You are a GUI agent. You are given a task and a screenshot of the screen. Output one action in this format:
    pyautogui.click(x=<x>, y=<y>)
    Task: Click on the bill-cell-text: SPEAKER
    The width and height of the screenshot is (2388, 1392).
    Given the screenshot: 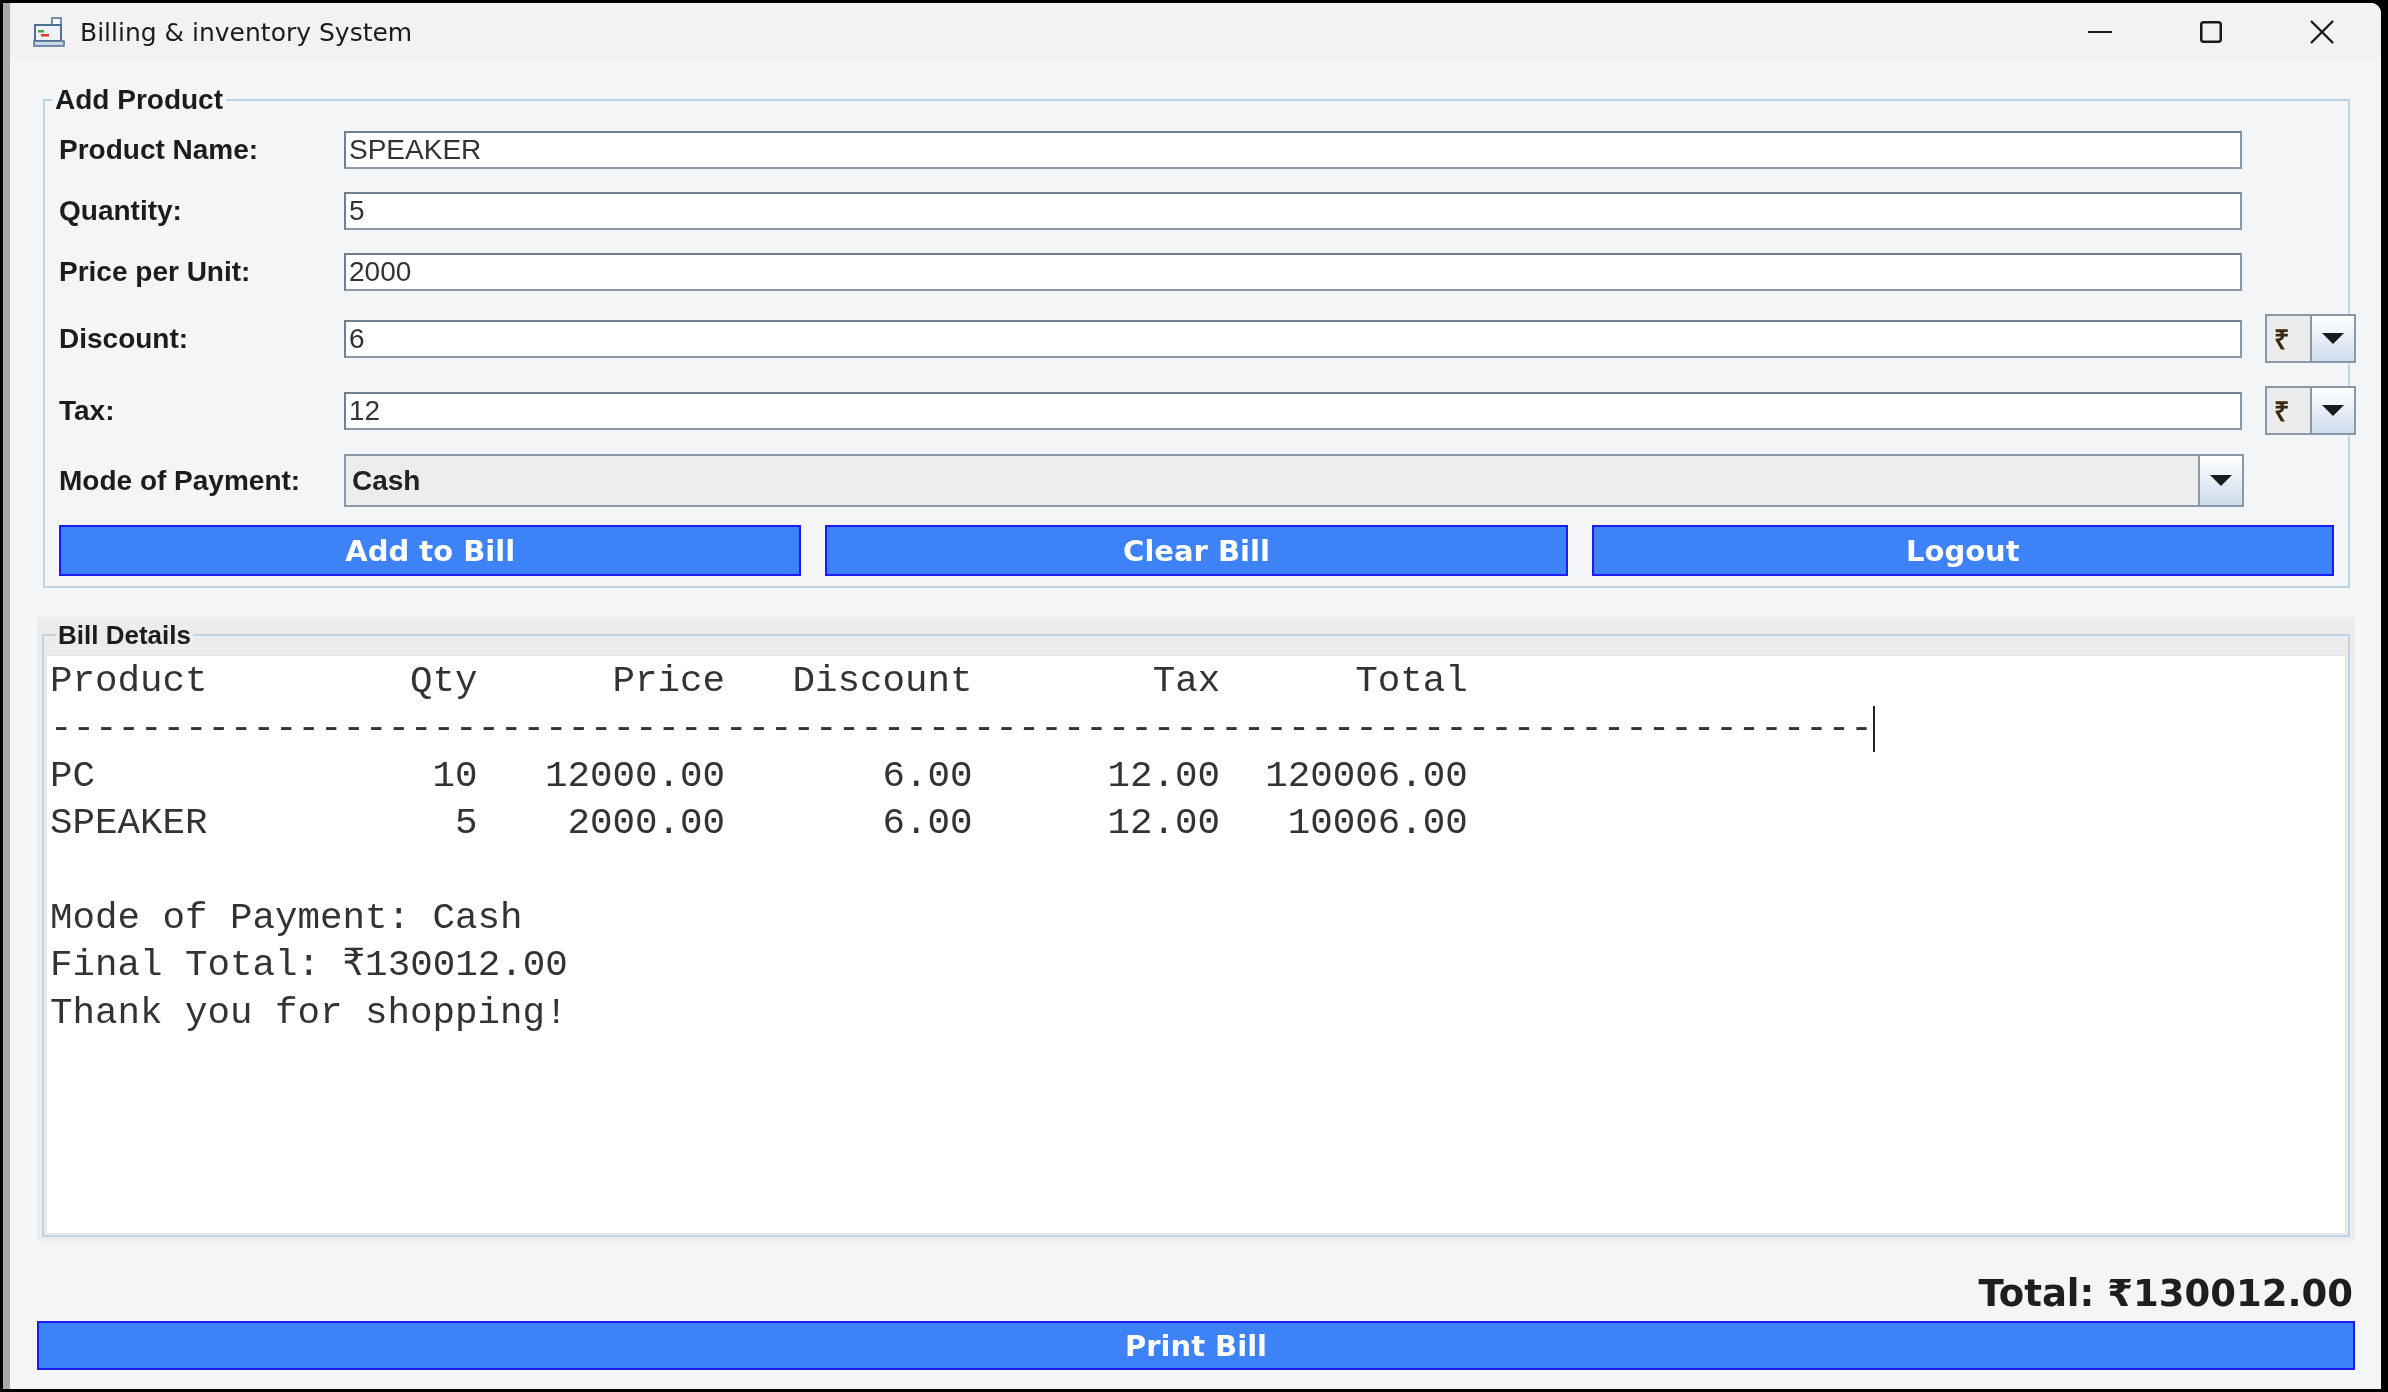 What is the action you would take?
    pyautogui.click(x=129, y=824)
    